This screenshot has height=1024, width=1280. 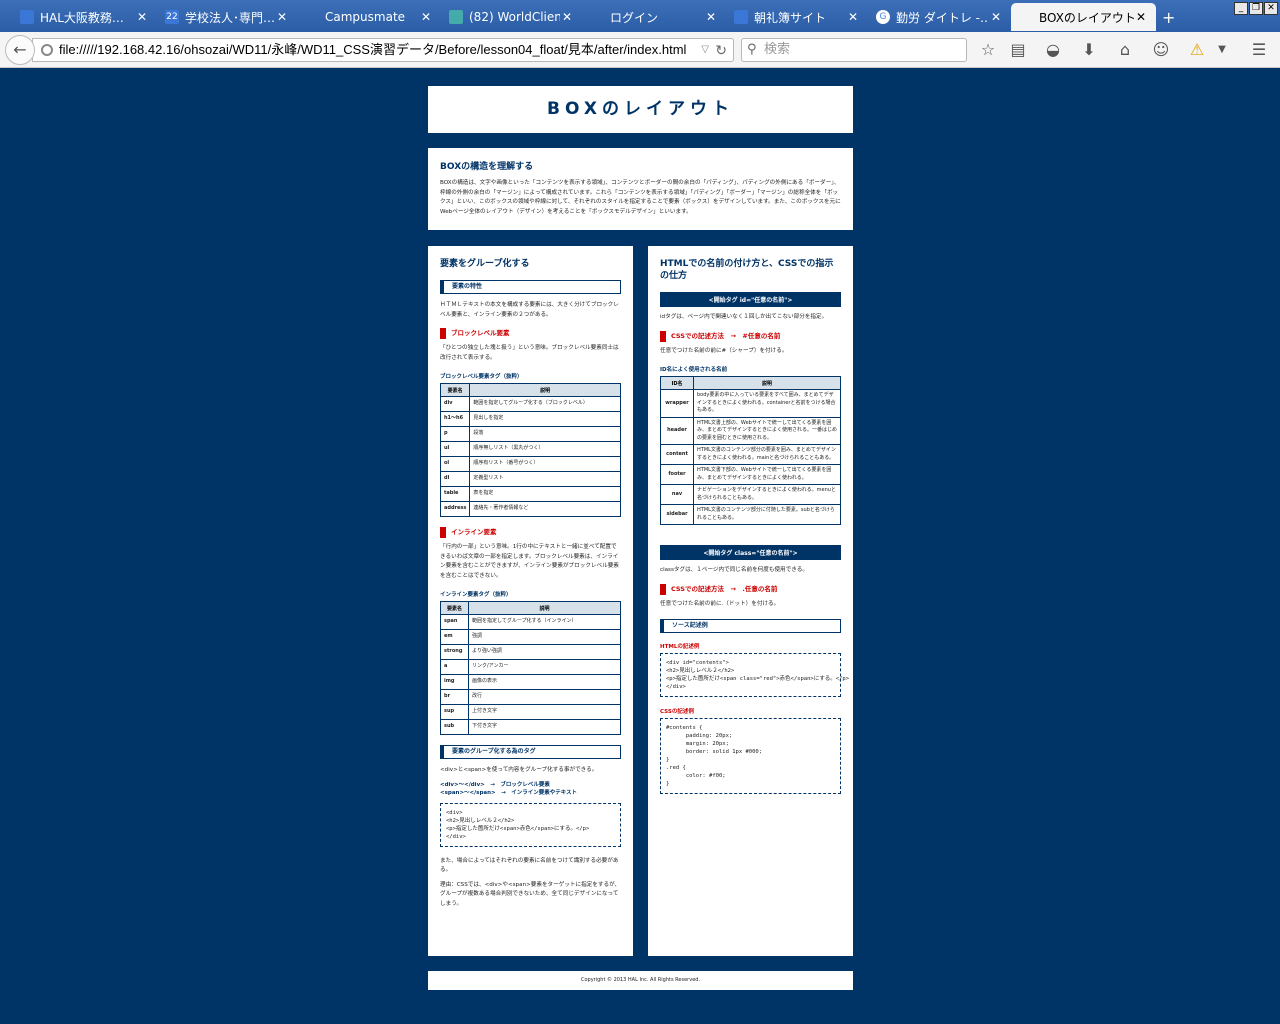 I want to click on description-cell: 強調, so click(x=544, y=637).